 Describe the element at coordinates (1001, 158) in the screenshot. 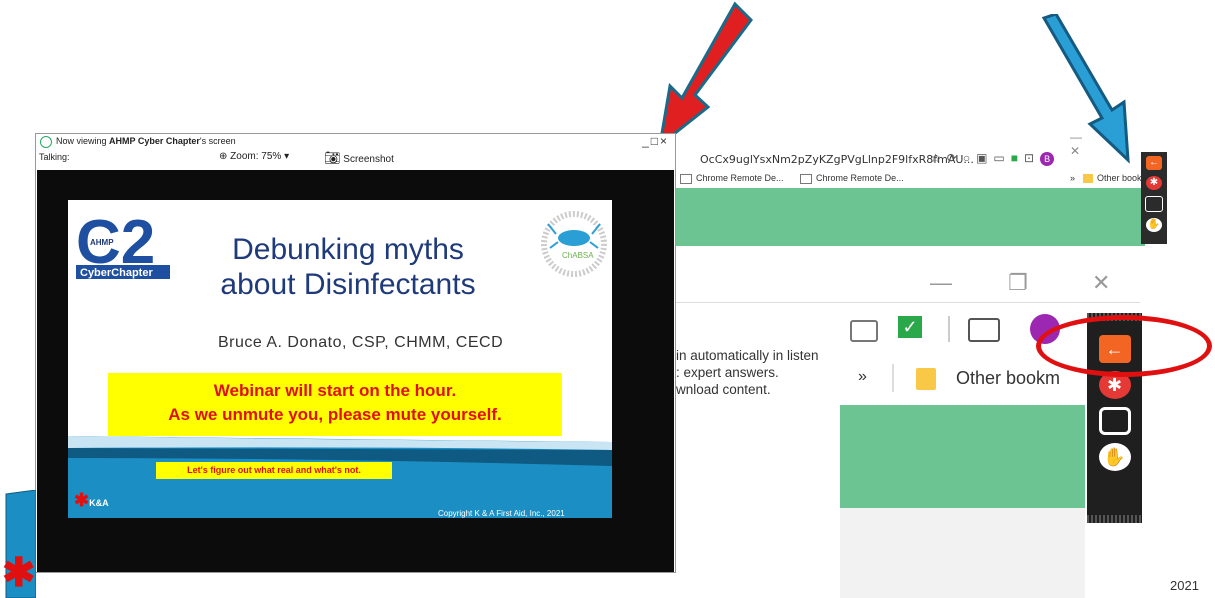

I see `chat-icon: ▭` at that location.